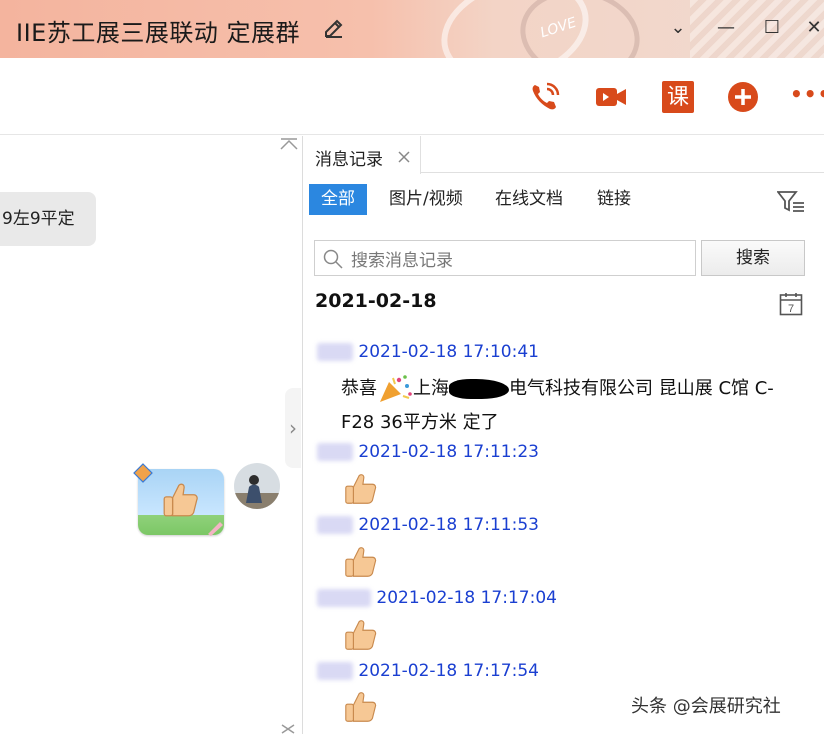 This screenshot has height=734, width=824. What do you see at coordinates (158, 33) in the screenshot?
I see `window-title: IIE苏工展三展联动 定展群` at bounding box center [158, 33].